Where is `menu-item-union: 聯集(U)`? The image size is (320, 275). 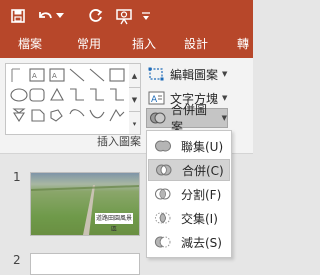 menu-item-union: 聯集(U) is located at coordinates (189, 146).